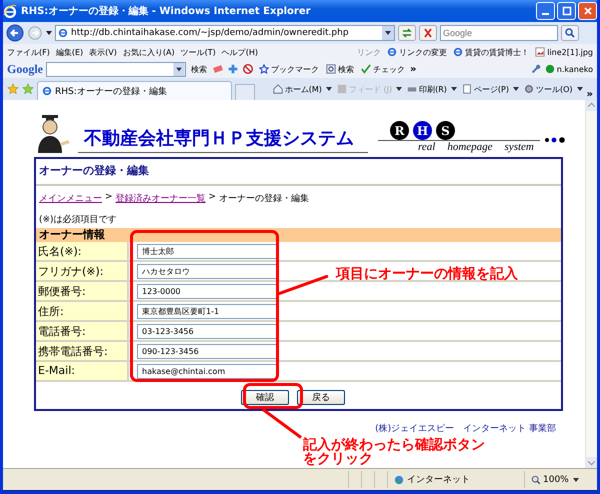 Image resolution: width=600 pixels, height=494 pixels. Describe the element at coordinates (445, 130) in the screenshot. I see `logo-badge: S` at that location.